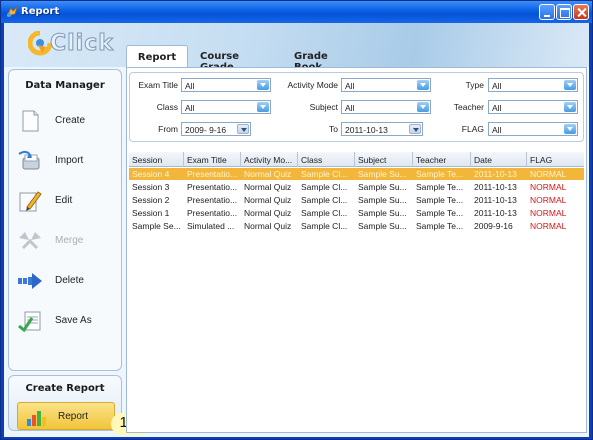 This screenshot has height=440, width=593. I want to click on class-label: Class, so click(167, 107).